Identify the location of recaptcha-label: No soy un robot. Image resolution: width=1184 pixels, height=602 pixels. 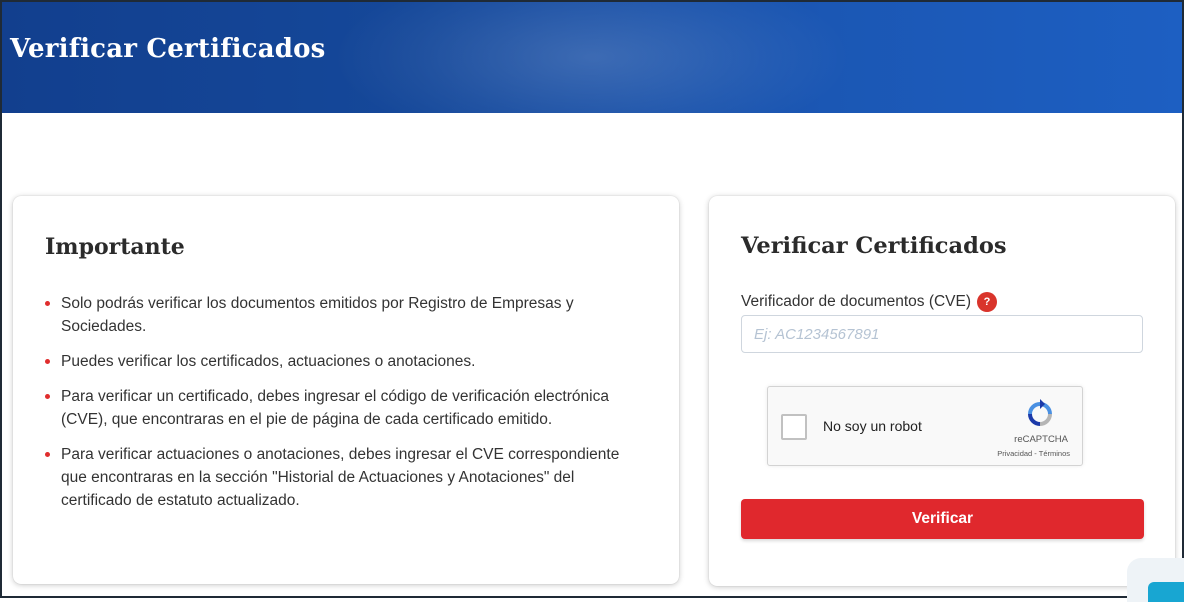
(872, 426).